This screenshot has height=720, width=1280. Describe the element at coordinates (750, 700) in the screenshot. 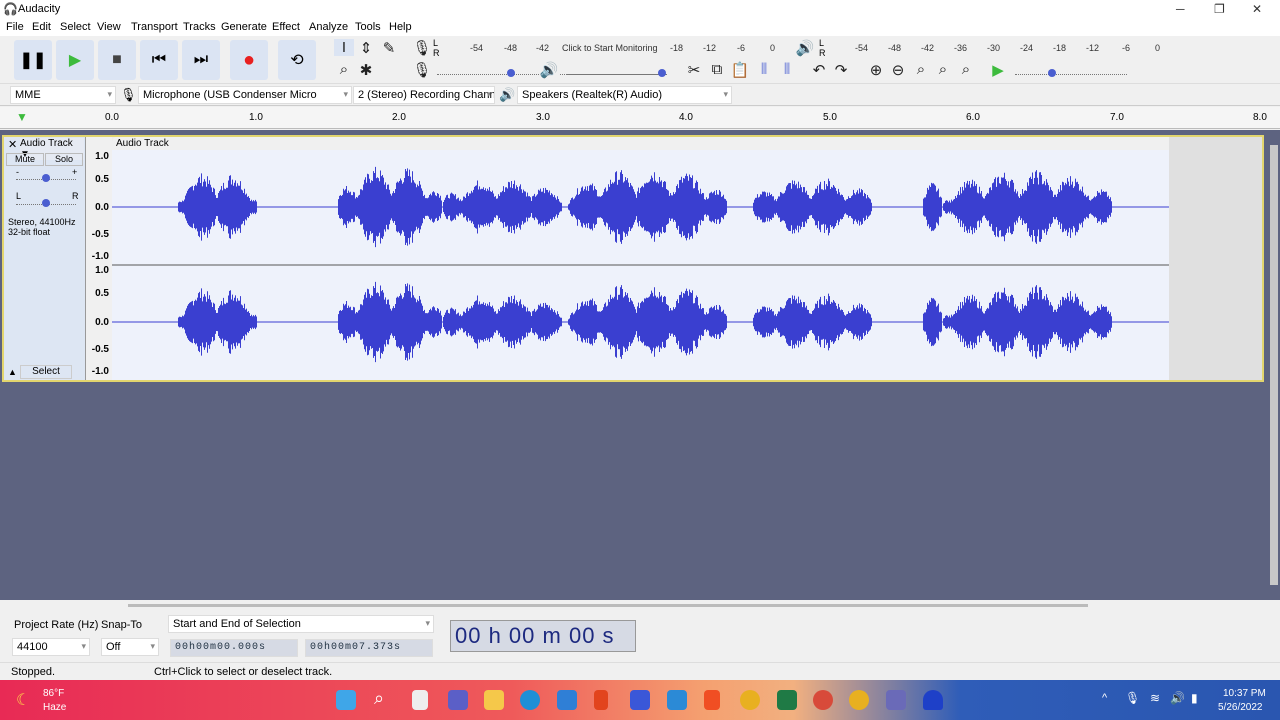

I see `chrome-profile-icon` at that location.